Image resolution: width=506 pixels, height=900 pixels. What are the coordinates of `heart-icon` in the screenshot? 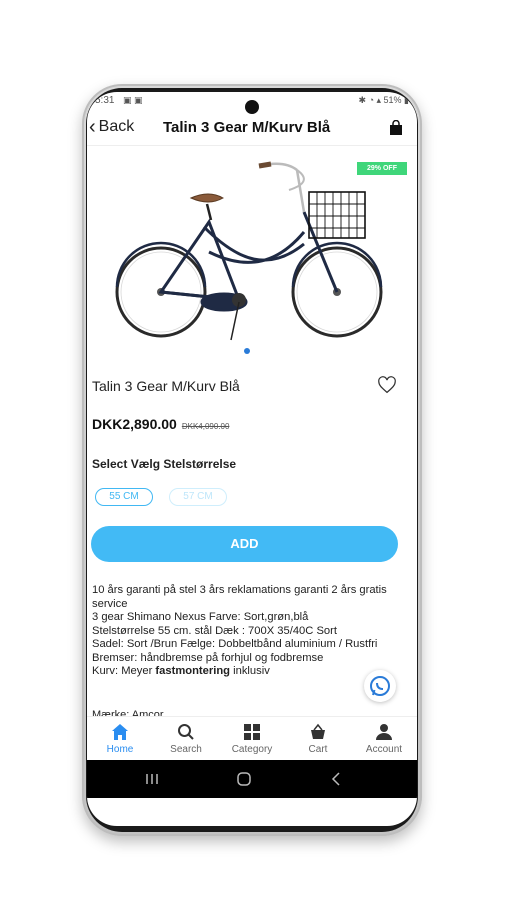 It's located at (387, 385).